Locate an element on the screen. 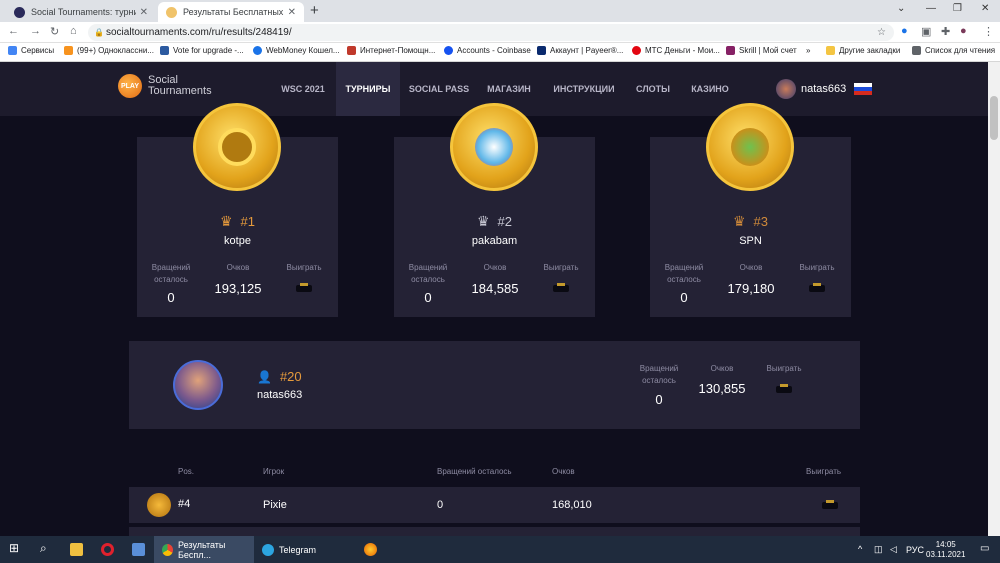  menu-dots-icon: ⋮ is located at coordinates (988, 31).